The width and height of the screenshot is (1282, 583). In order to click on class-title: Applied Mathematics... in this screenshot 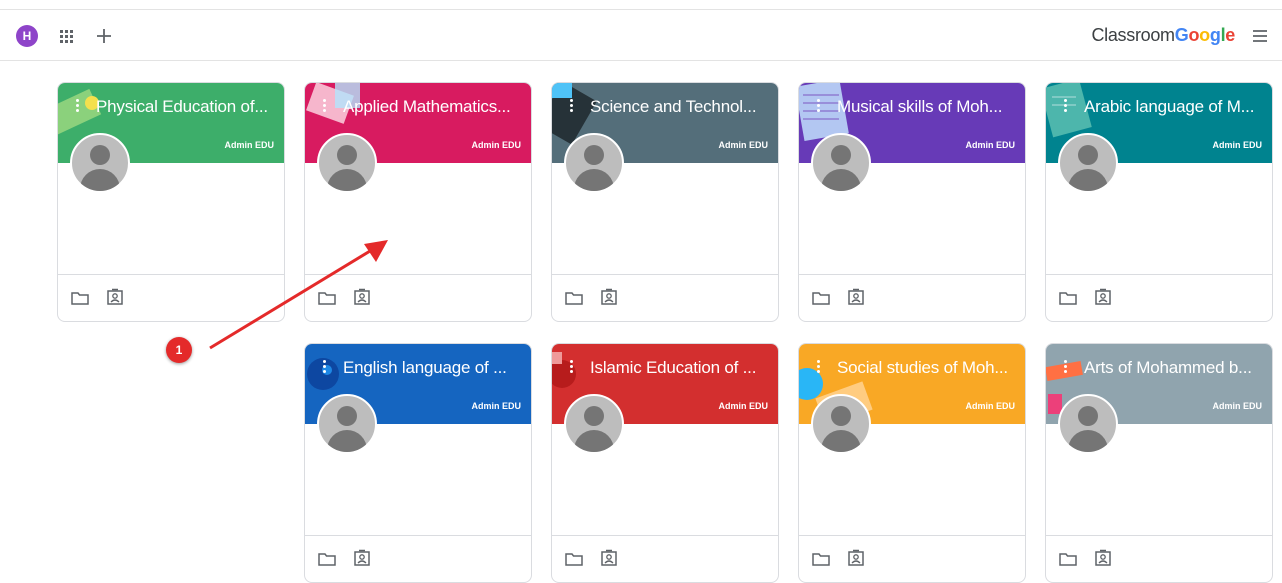, I will do `click(432, 107)`.